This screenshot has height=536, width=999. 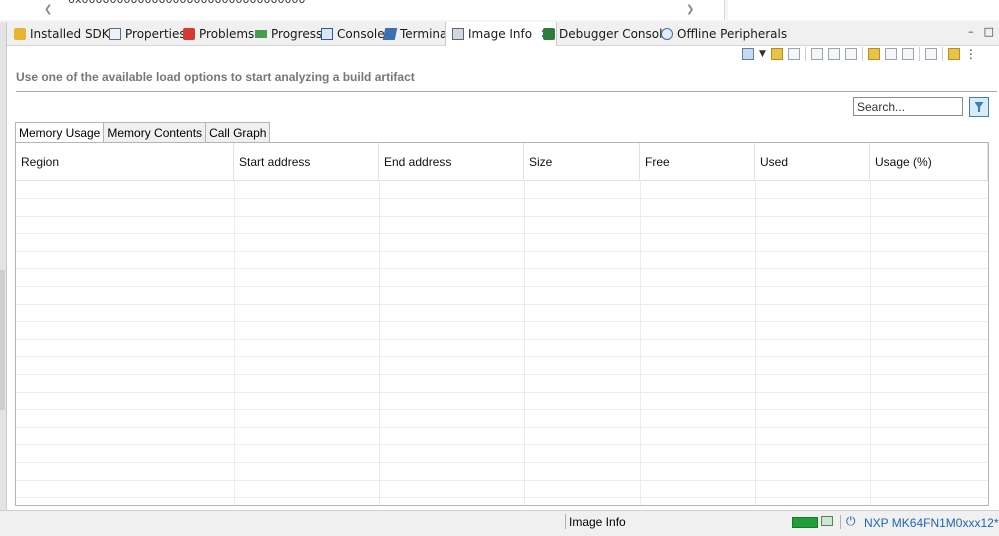 I want to click on image-icon, so click(x=873, y=54).